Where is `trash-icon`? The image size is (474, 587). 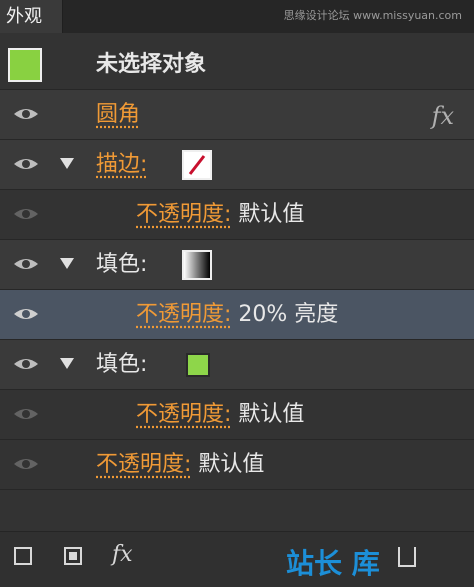 trash-icon is located at coordinates (407, 557).